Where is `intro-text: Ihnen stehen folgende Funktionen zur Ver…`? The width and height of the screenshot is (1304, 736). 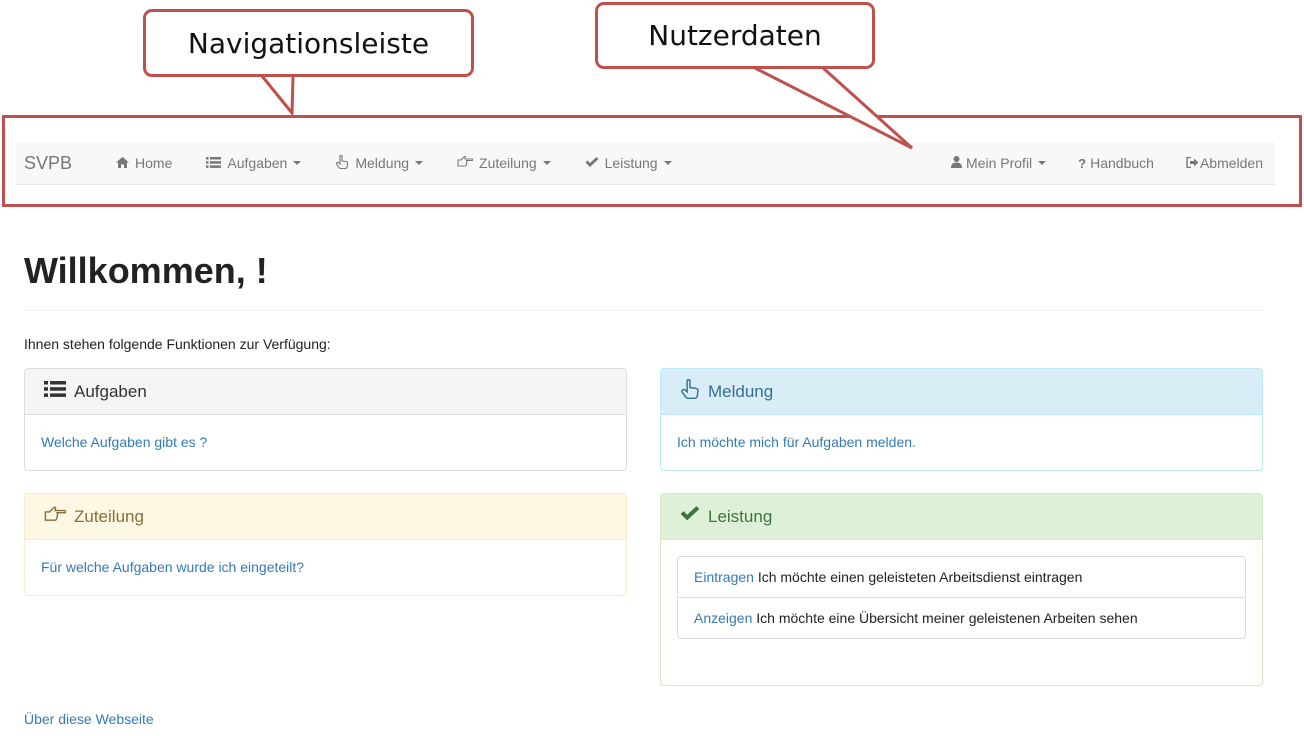
intro-text: Ihnen stehen folgende Funktionen zur Ver… is located at coordinates (177, 344).